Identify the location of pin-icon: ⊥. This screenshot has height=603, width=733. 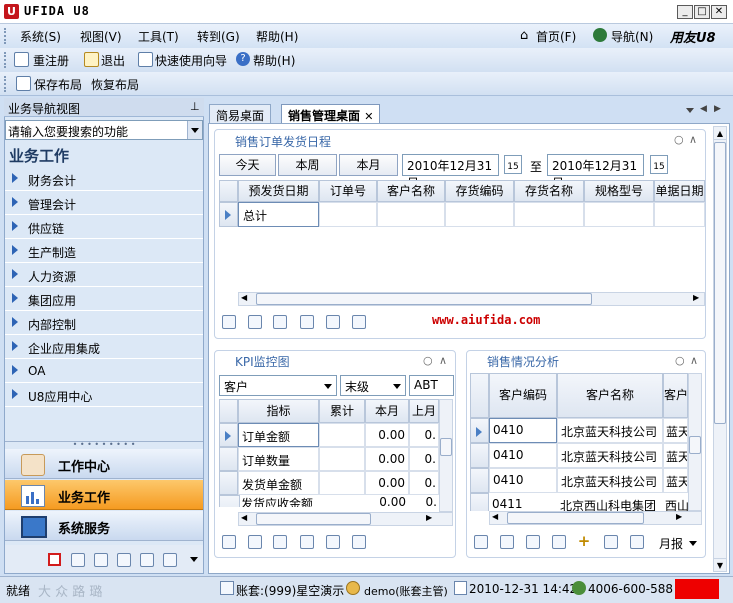
(195, 106).